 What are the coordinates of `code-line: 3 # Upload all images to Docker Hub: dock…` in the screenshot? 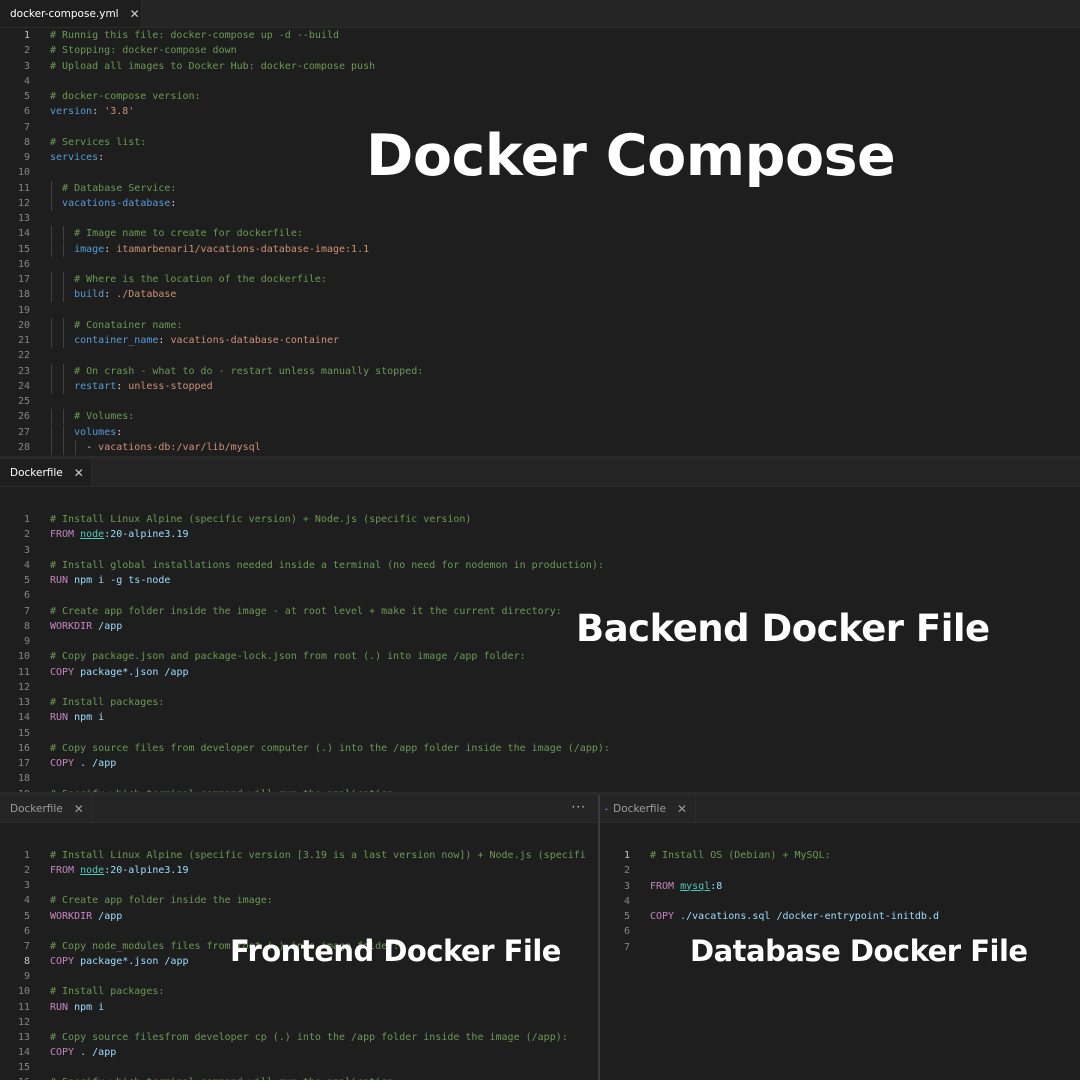 It's located at (540, 66).